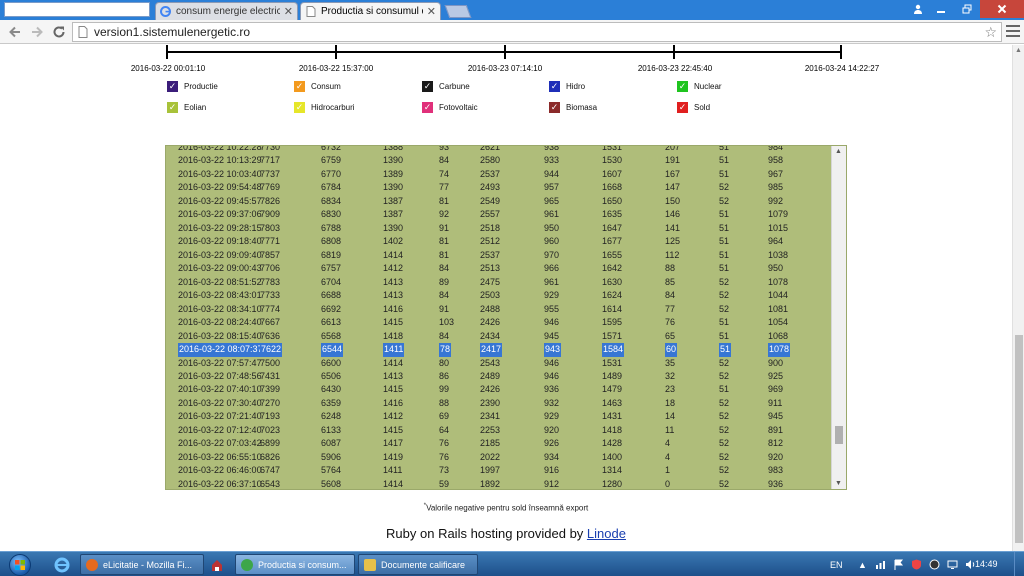  I want to click on clock: 14:49, so click(986, 564).